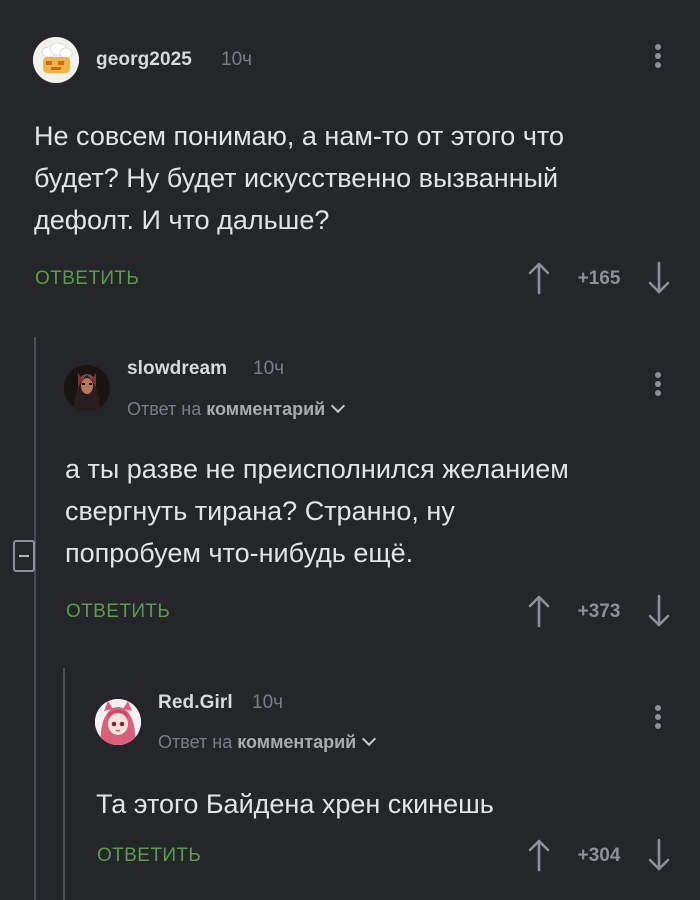 The width and height of the screenshot is (700, 900). What do you see at coordinates (599, 855) in the screenshot?
I see `comment-rating: +304` at bounding box center [599, 855].